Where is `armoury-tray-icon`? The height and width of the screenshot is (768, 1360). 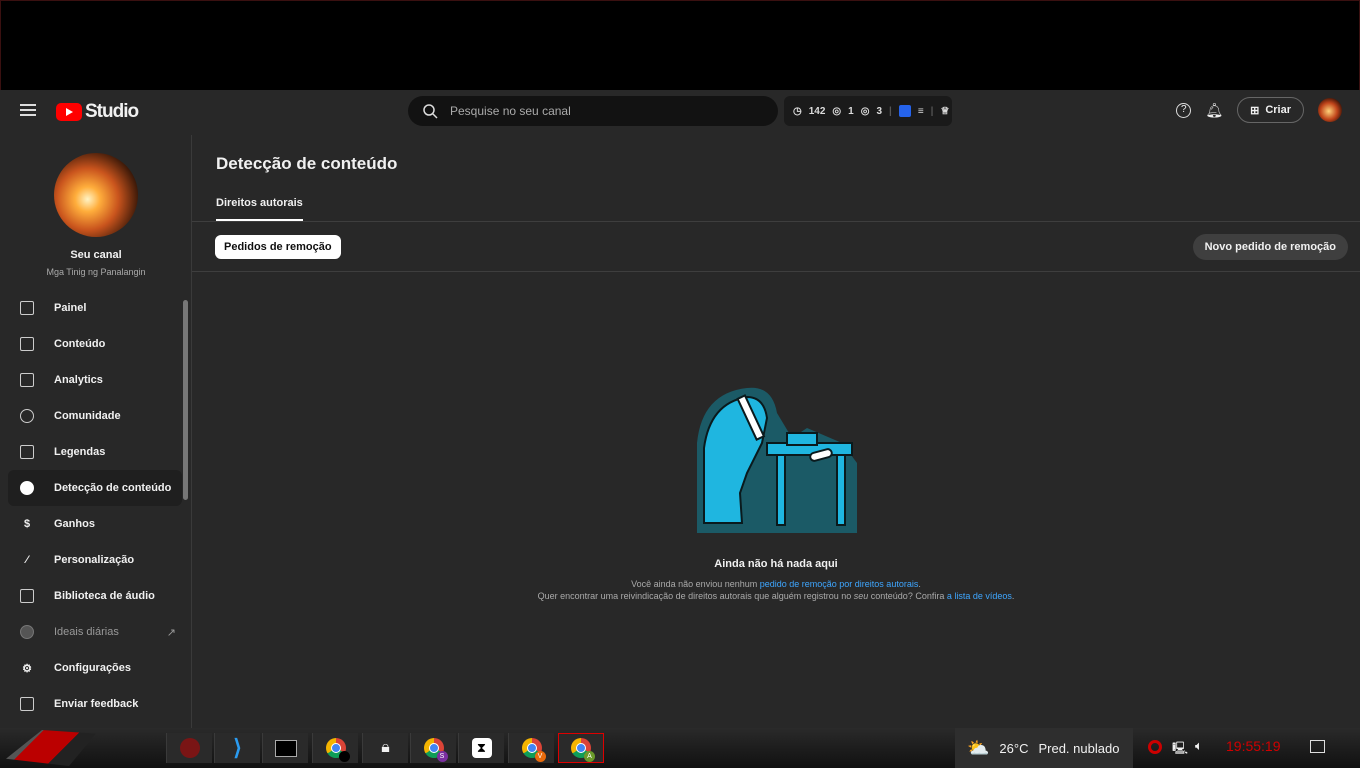
armoury-tray-icon is located at coordinates (1155, 747).